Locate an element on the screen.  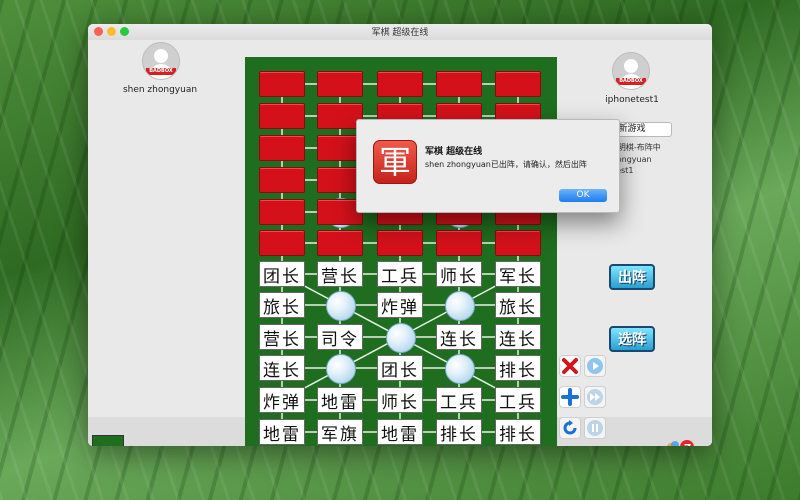
play-icon is located at coordinates (595, 366).